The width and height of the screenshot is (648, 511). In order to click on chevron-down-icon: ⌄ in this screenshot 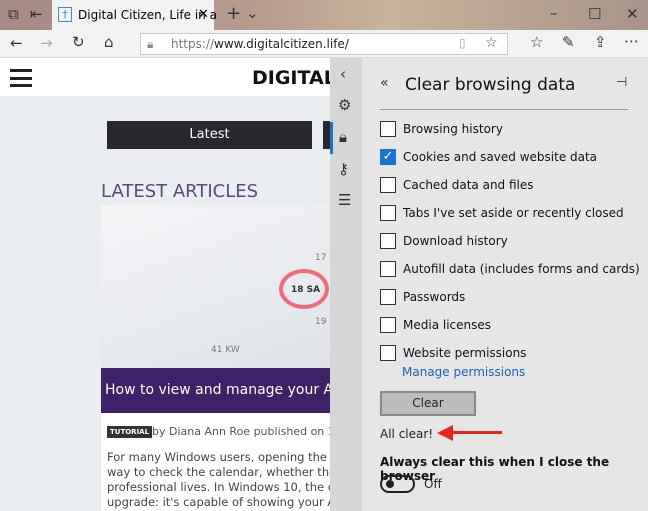, I will do `click(252, 13)`.